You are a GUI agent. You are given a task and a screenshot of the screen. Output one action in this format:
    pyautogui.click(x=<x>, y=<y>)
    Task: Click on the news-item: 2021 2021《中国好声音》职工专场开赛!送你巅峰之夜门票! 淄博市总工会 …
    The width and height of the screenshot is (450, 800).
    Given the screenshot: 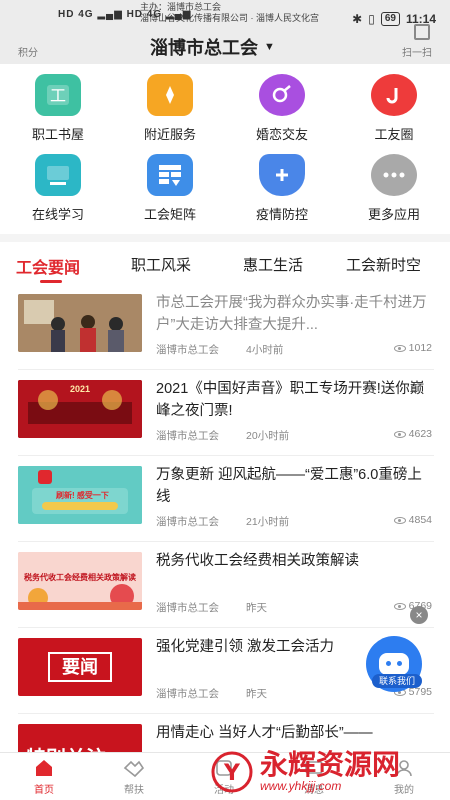 What is the action you would take?
    pyautogui.click(x=226, y=414)
    